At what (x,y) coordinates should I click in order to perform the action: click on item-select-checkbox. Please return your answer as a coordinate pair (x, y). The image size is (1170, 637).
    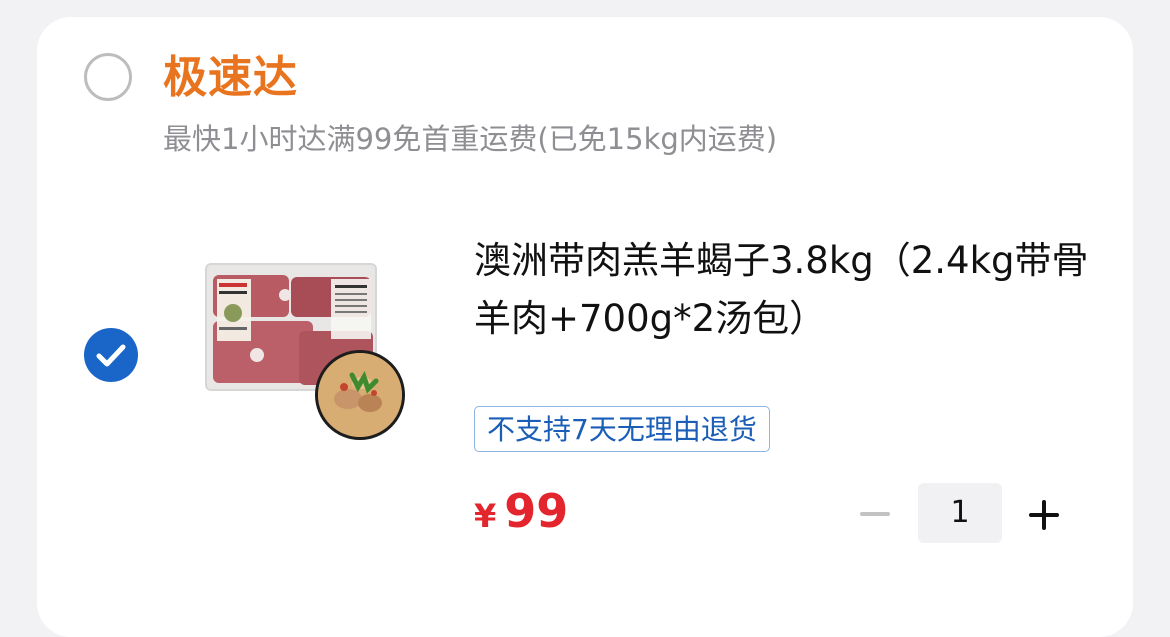
    Looking at the image, I should click on (111, 355).